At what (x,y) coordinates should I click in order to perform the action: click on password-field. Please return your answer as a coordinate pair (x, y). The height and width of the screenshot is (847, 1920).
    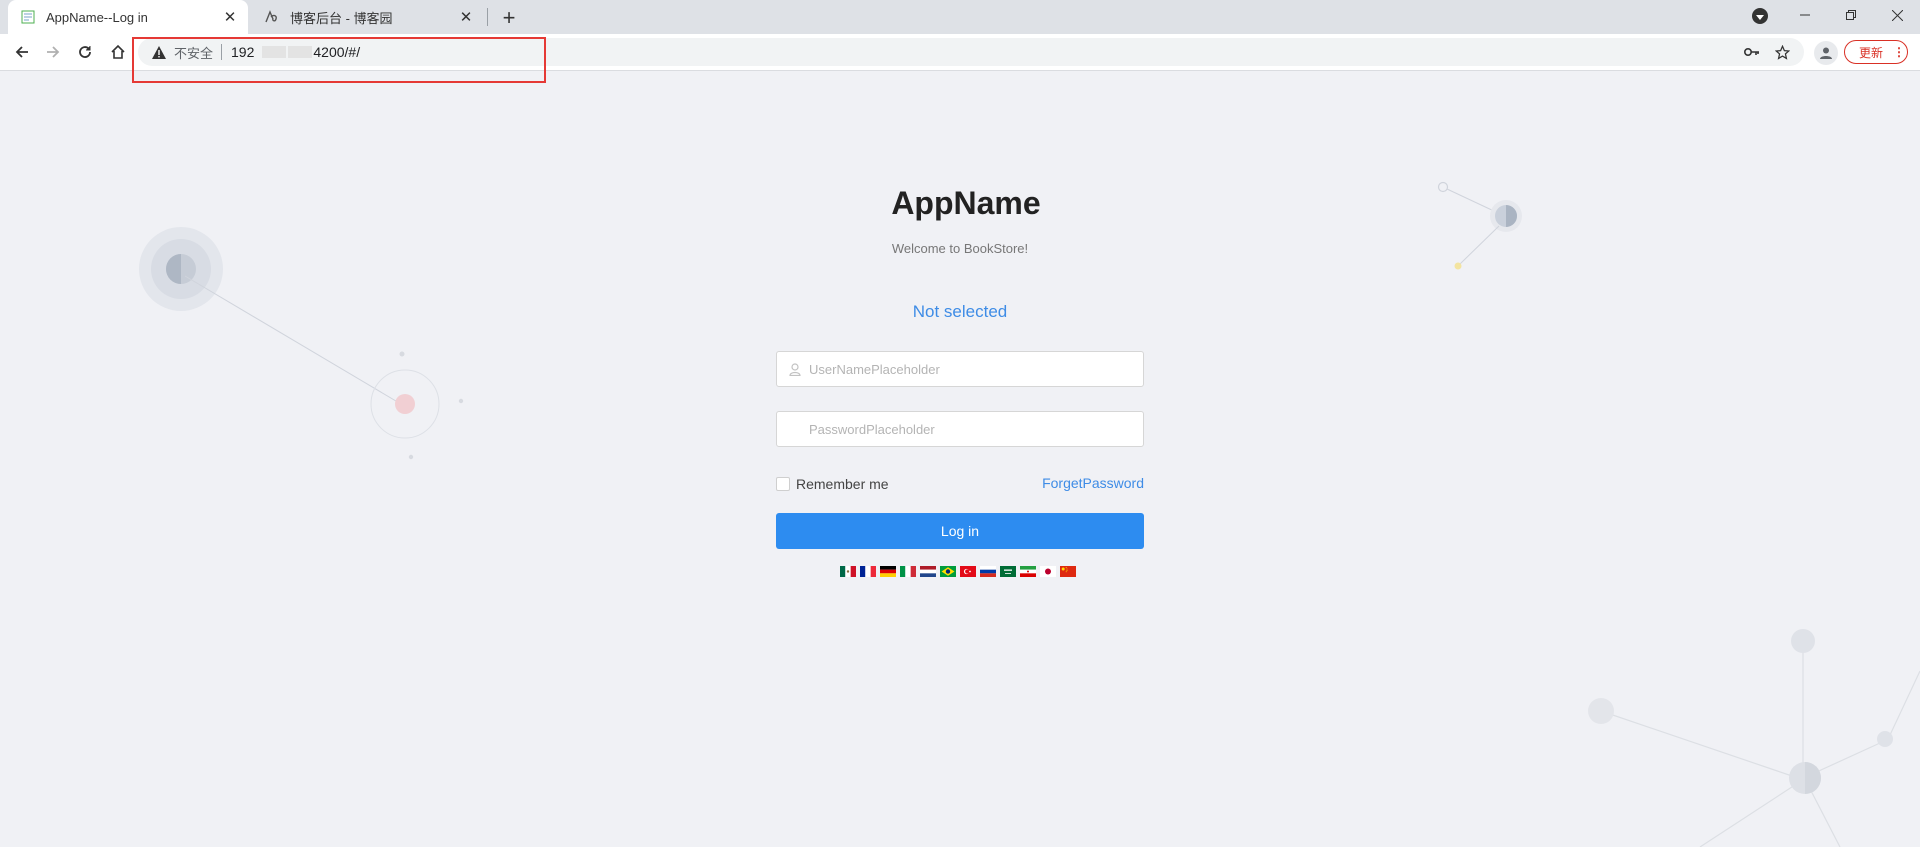
    Looking at the image, I should click on (960, 429).